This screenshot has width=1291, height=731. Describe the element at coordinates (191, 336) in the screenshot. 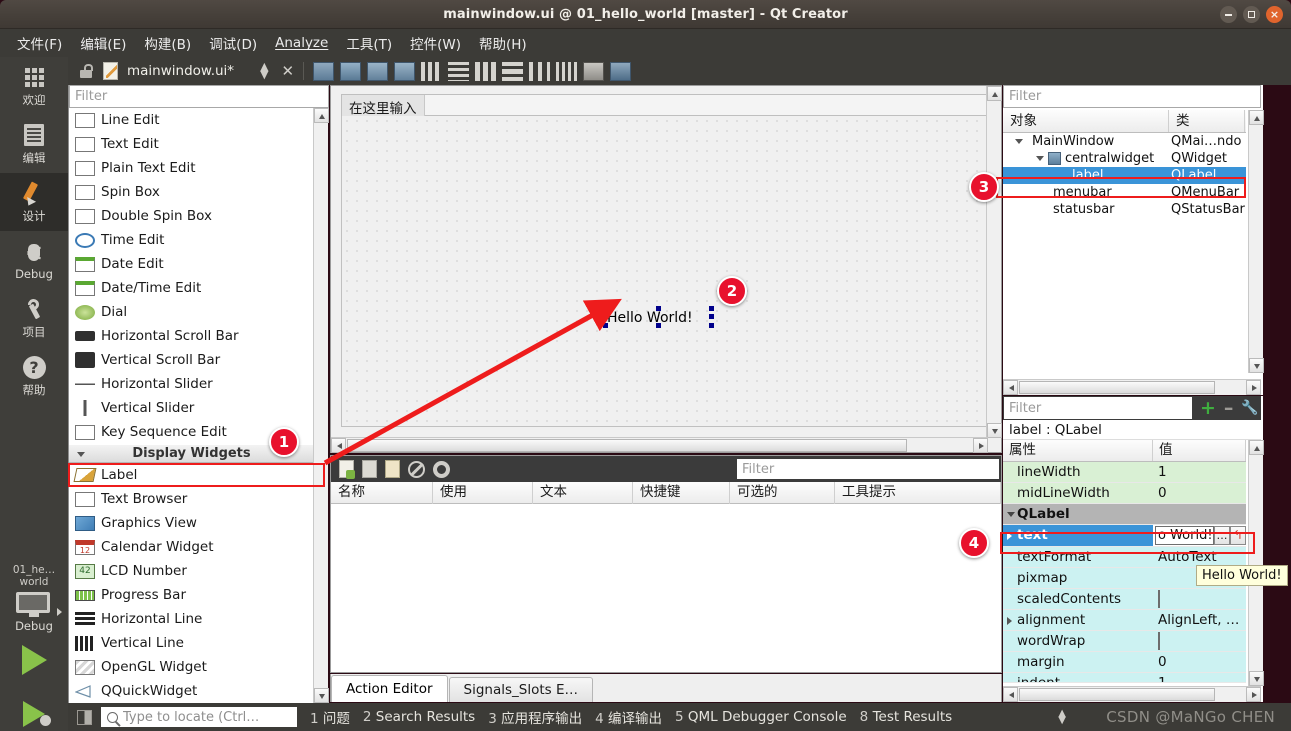

I see `widget-item-horizontal-scroll-bar: Horizontal Scroll Bar` at that location.